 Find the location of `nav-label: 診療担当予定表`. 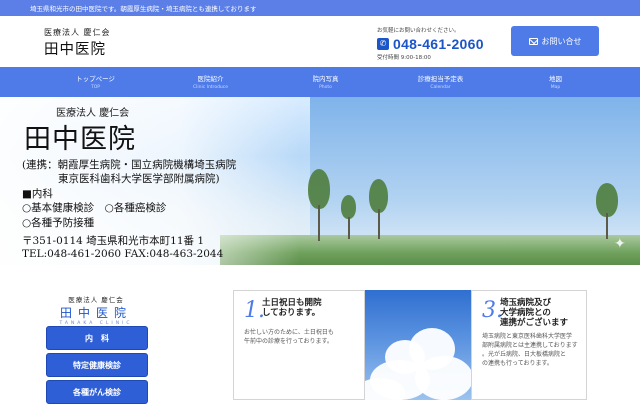

nav-label: 診療担当予定表 is located at coordinates (440, 79).